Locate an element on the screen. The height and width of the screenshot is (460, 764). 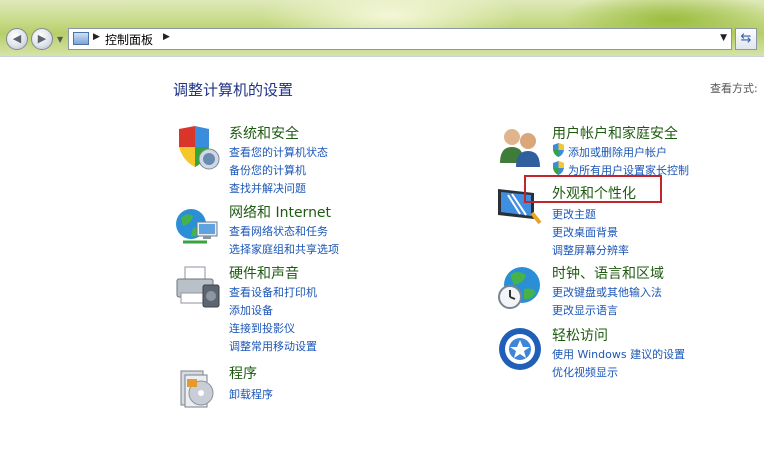
category-title: 硬件和声音 is located at coordinates (264, 273).